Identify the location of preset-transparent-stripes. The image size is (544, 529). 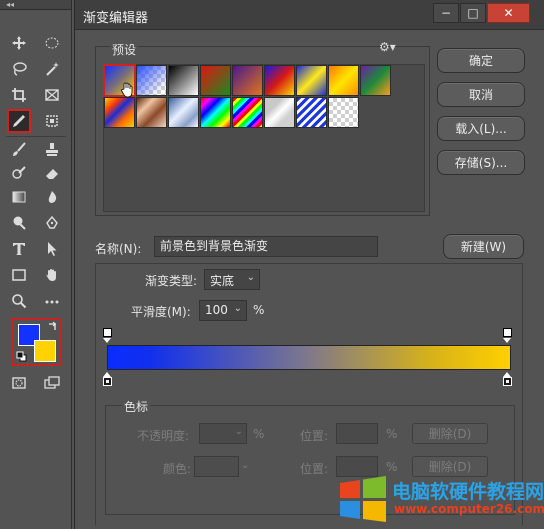
(311, 112).